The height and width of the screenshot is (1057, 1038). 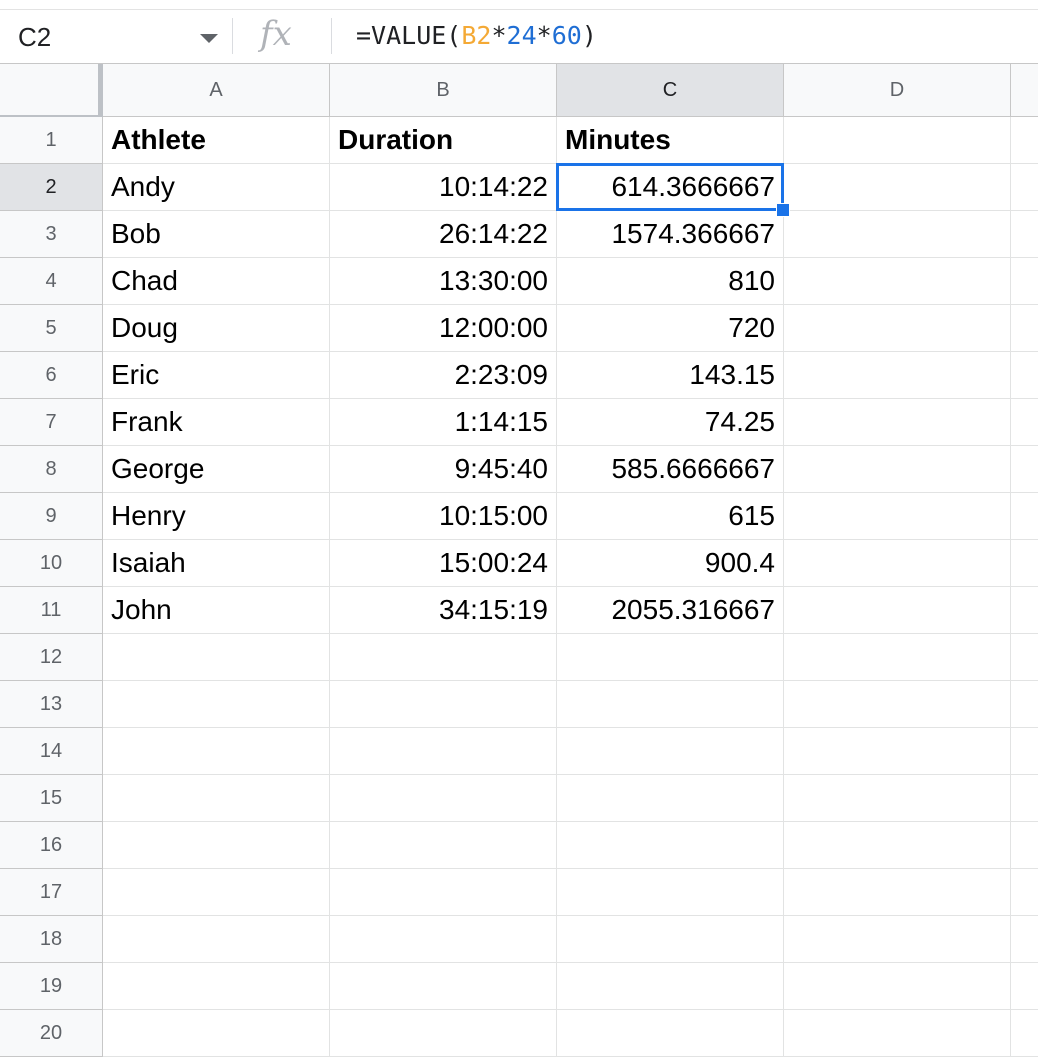 I want to click on cell-a8: George, so click(x=216, y=469).